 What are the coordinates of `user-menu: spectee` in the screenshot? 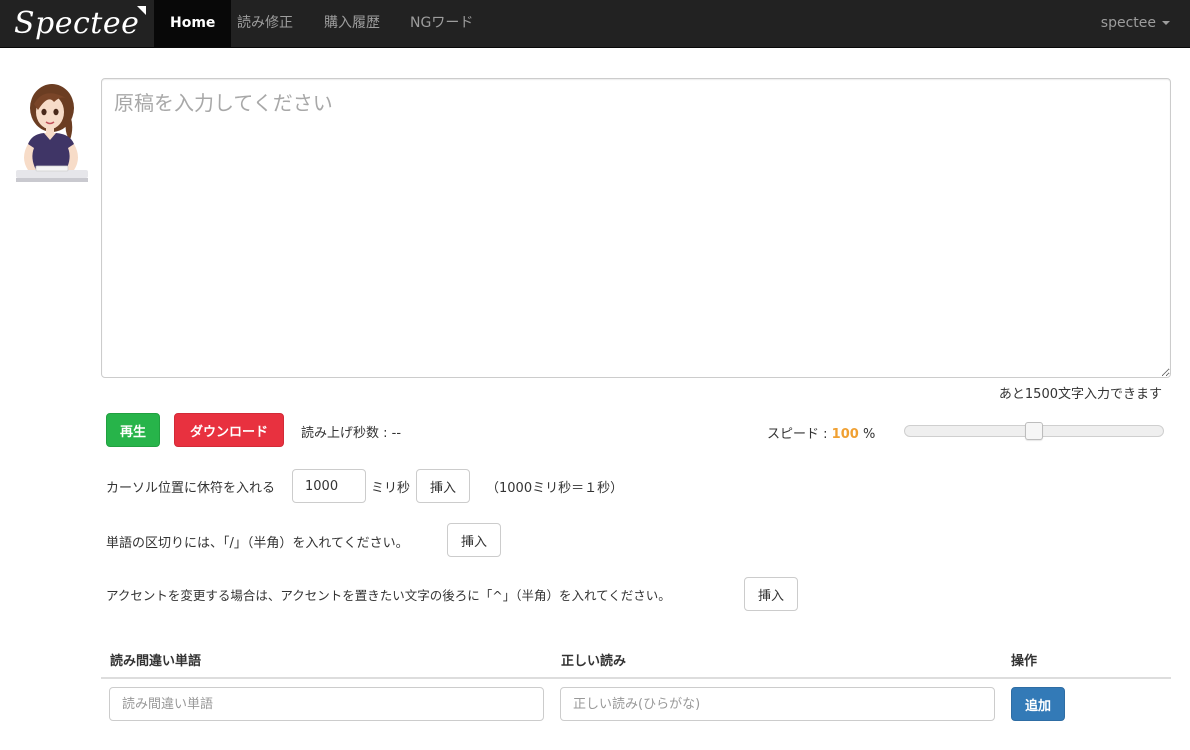 It's located at (1135, 24).